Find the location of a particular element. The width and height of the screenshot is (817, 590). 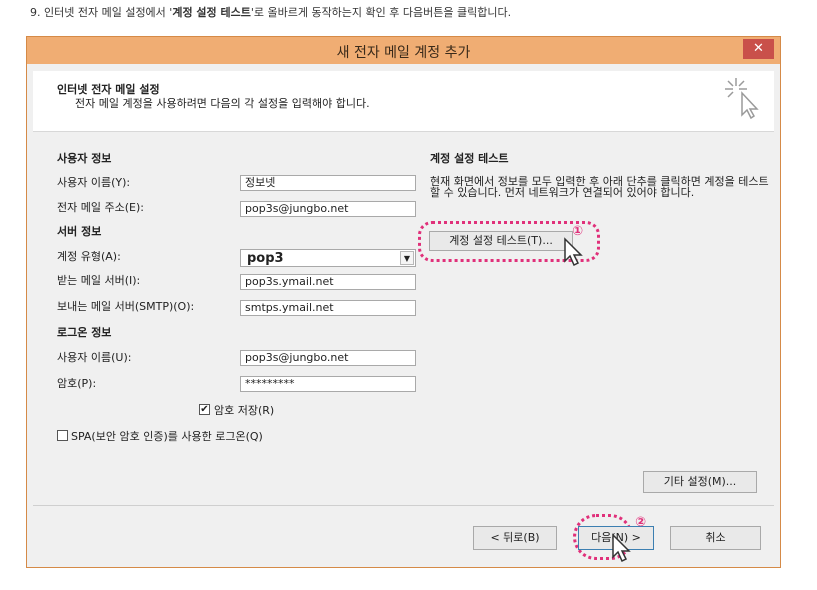

spa-label: SPA(보안 암호 인증)를 사용한 로그온(Q) is located at coordinates (167, 436).